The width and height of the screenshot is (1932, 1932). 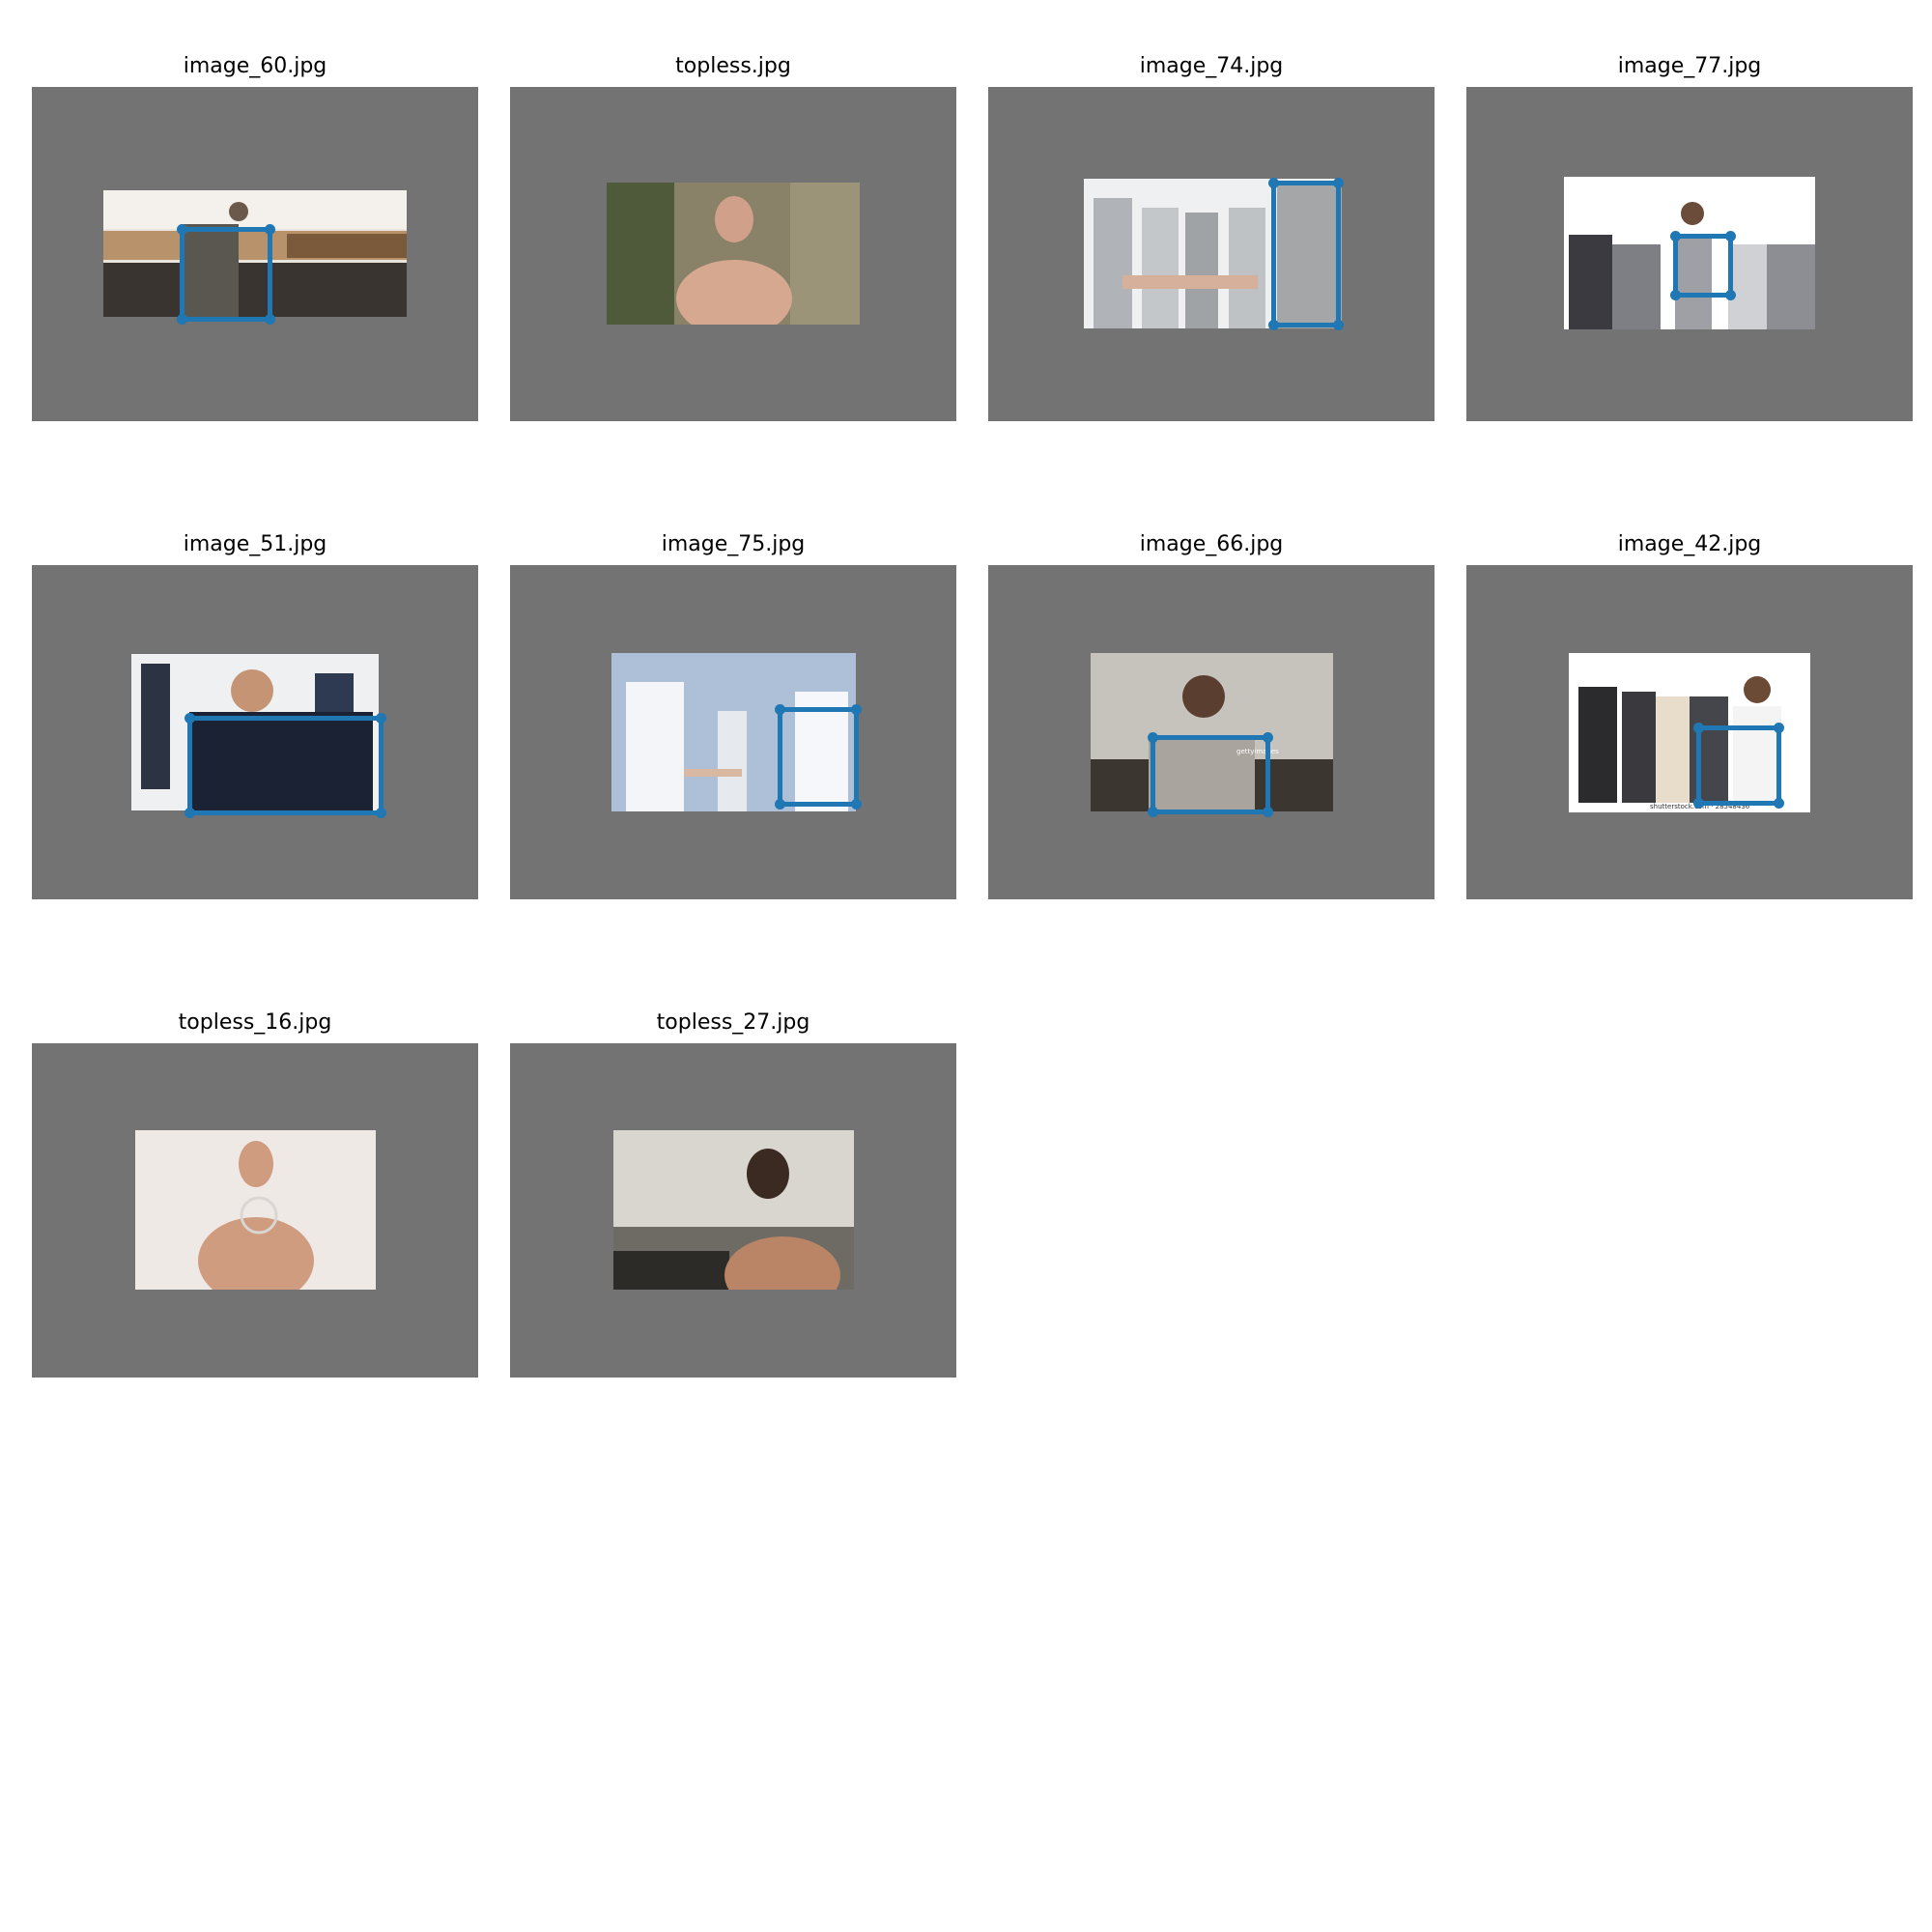 I want to click on panel-title: topless_27.jpg, so click(x=733, y=1022).